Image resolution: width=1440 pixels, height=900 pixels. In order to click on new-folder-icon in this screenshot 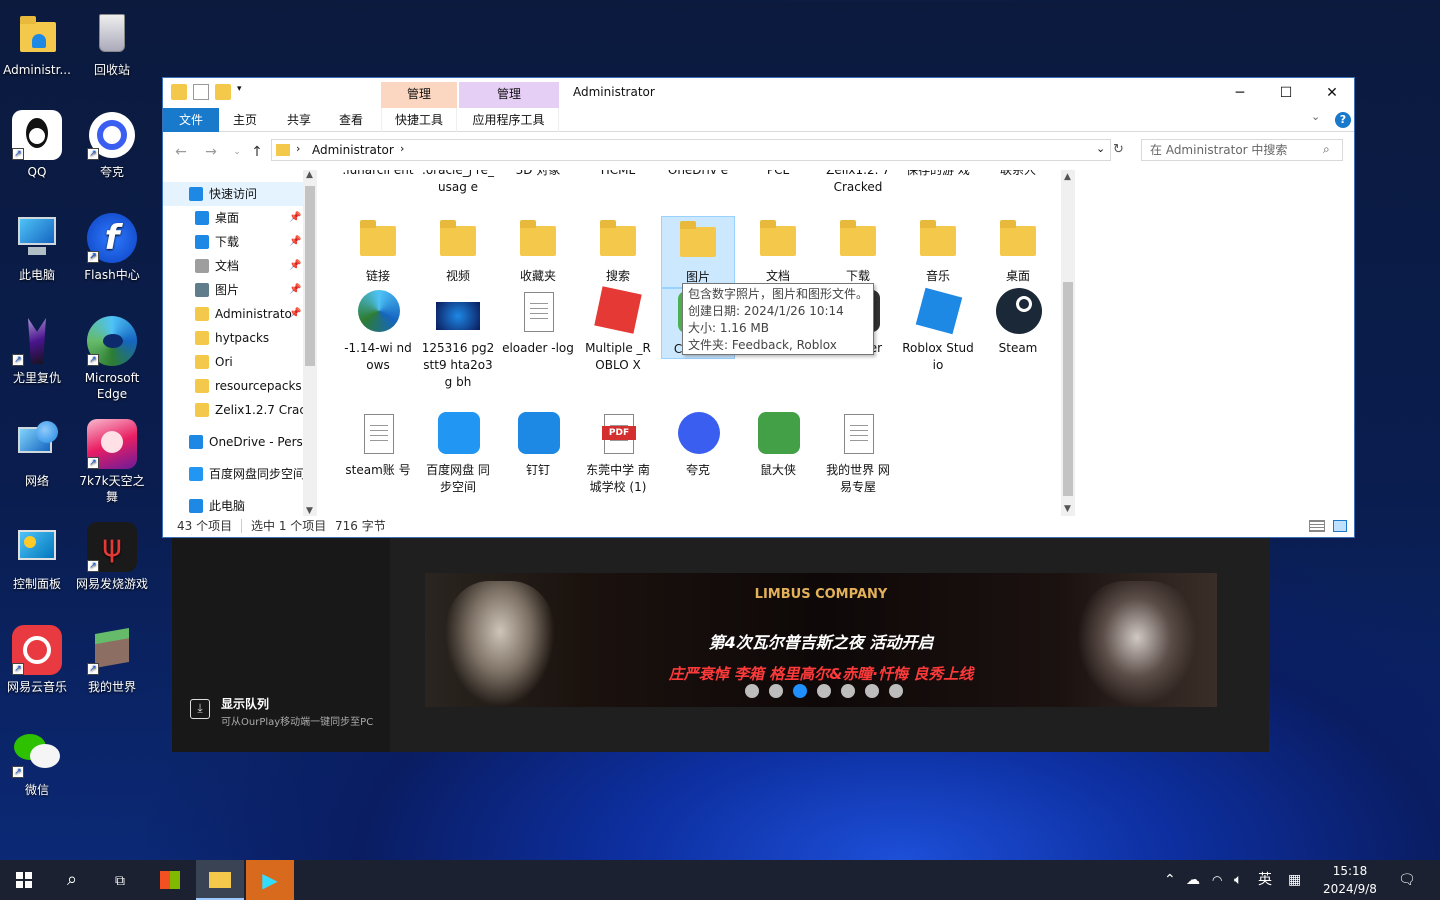, I will do `click(223, 92)`.